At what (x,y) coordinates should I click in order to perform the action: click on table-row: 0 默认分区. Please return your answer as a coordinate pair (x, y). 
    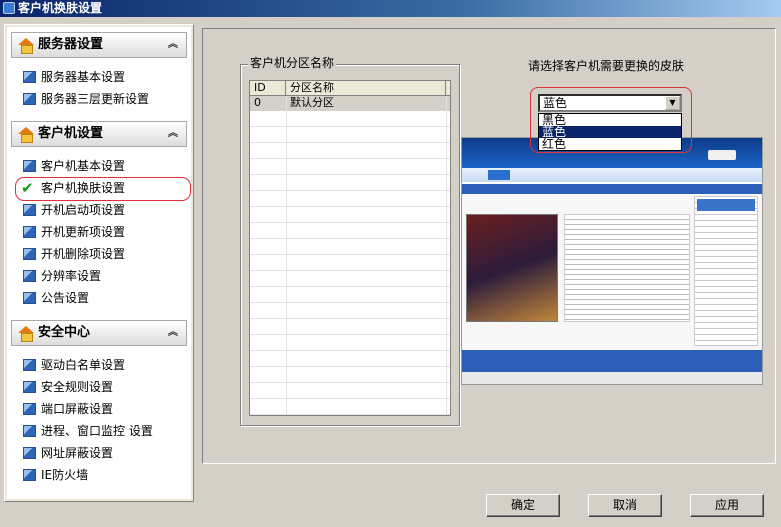
    Looking at the image, I should click on (350, 103).